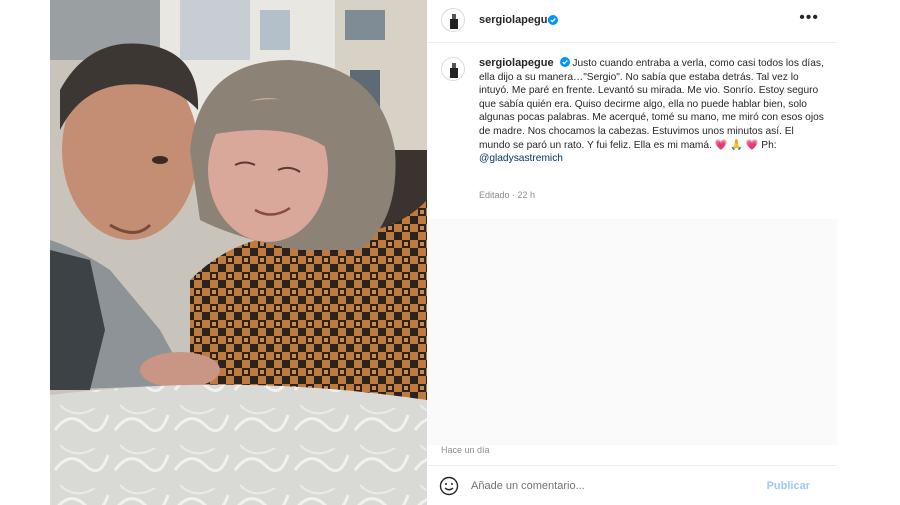 The width and height of the screenshot is (900, 505). Describe the element at coordinates (611, 486) in the screenshot. I see `comment-input` at that location.